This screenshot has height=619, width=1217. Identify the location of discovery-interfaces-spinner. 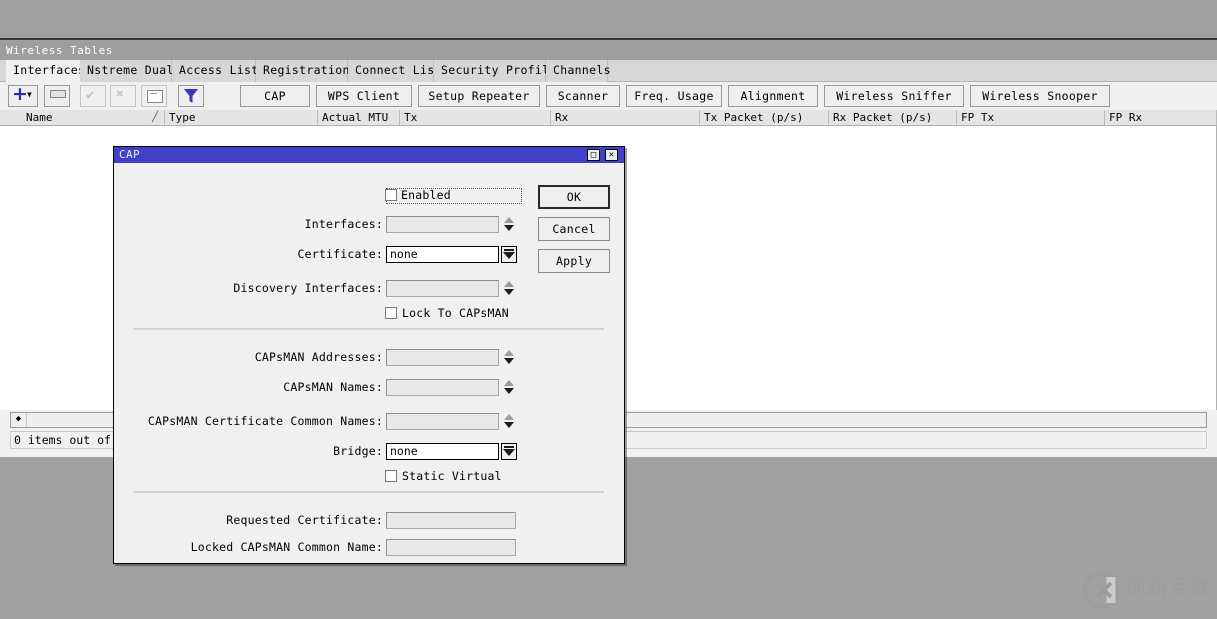
(508, 288).